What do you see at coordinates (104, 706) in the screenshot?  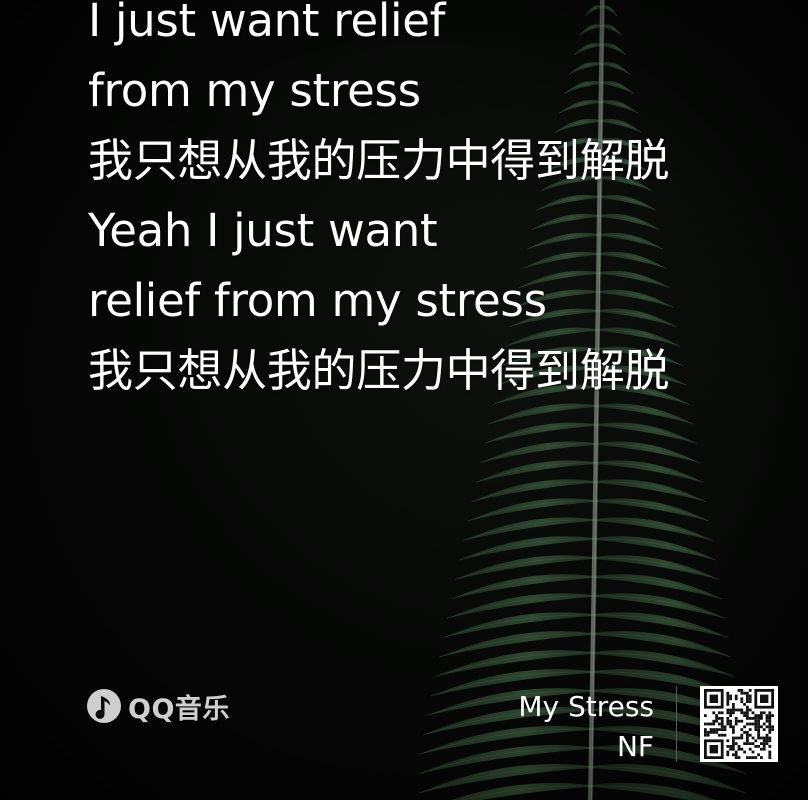 I see `qq-music-logo-icon` at bounding box center [104, 706].